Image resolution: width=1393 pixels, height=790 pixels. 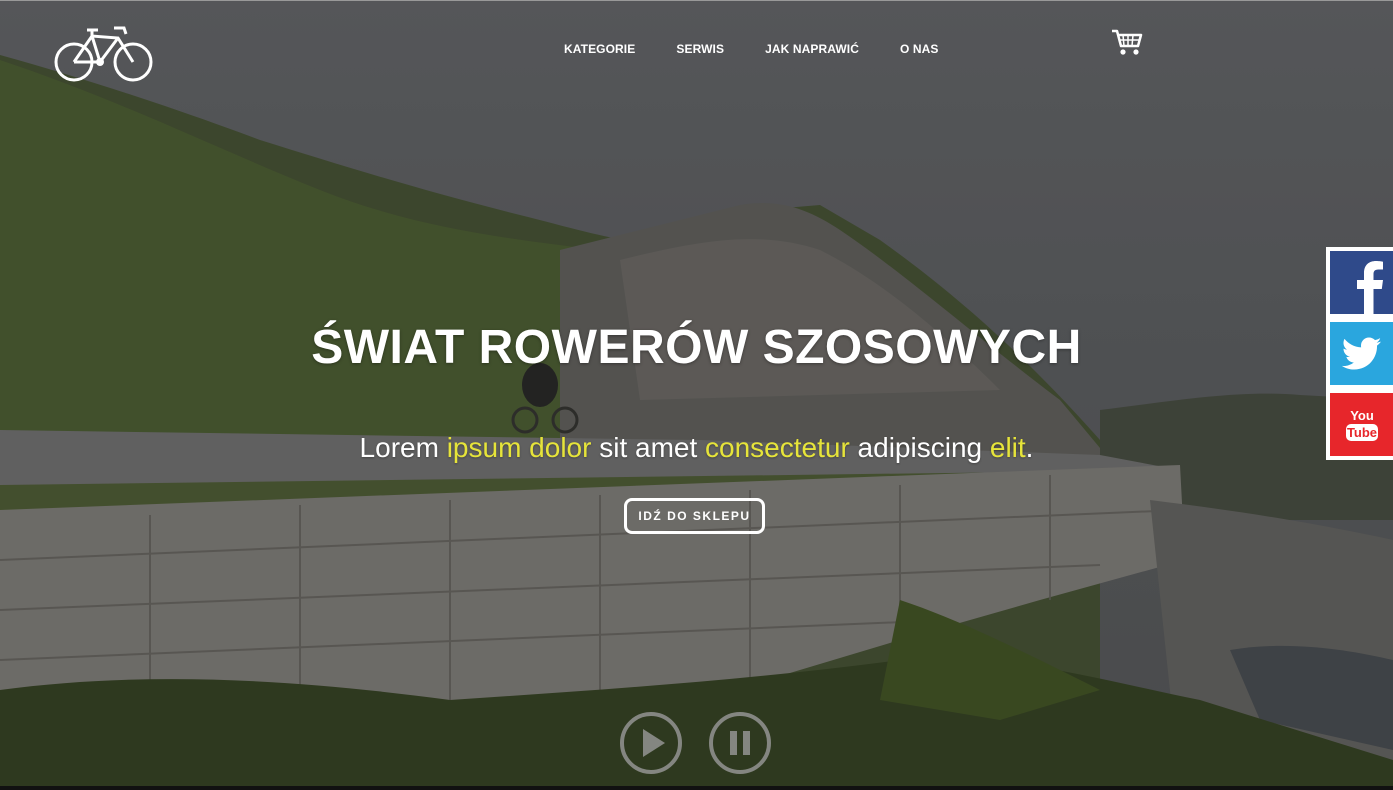 What do you see at coordinates (740, 743) in the screenshot?
I see `pause-icon` at bounding box center [740, 743].